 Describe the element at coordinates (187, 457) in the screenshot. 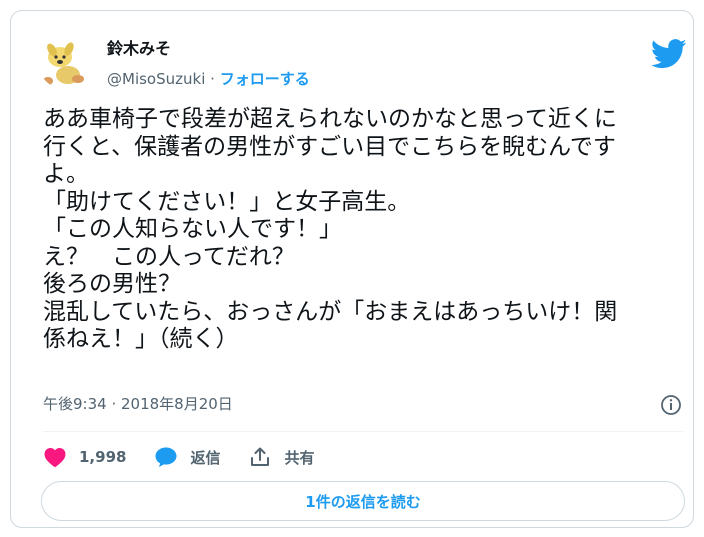

I see `reply-button: 返信` at that location.